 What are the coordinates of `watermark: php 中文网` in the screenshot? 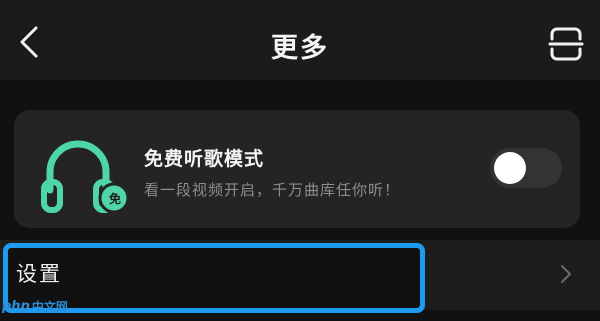 It's located at (35, 306).